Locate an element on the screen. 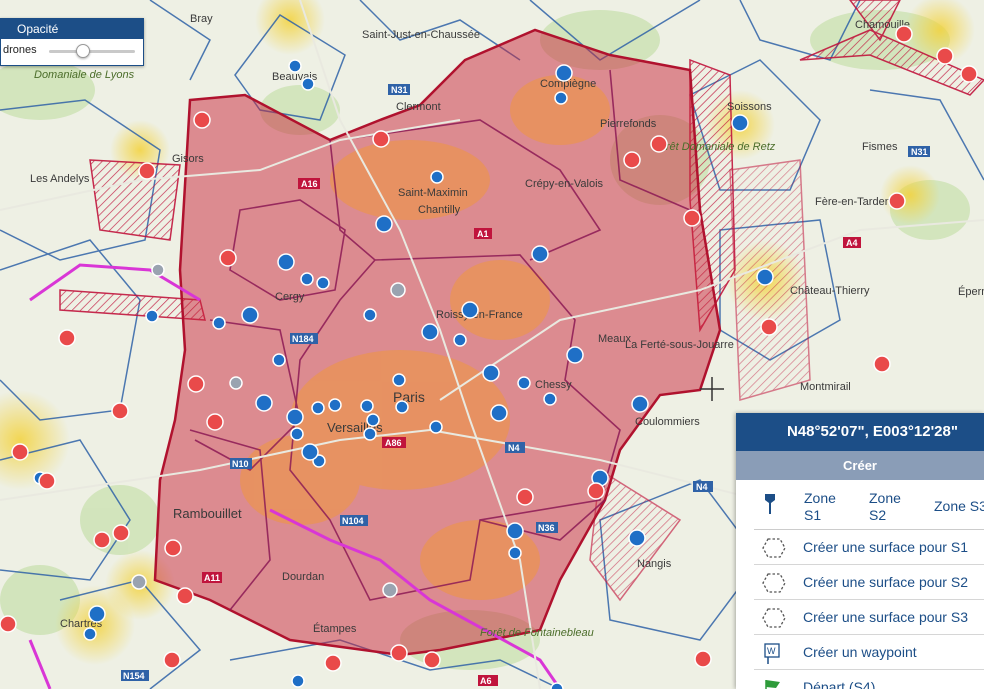 The image size is (984, 689). svg-text: Bray is located at coordinates (201, 19).